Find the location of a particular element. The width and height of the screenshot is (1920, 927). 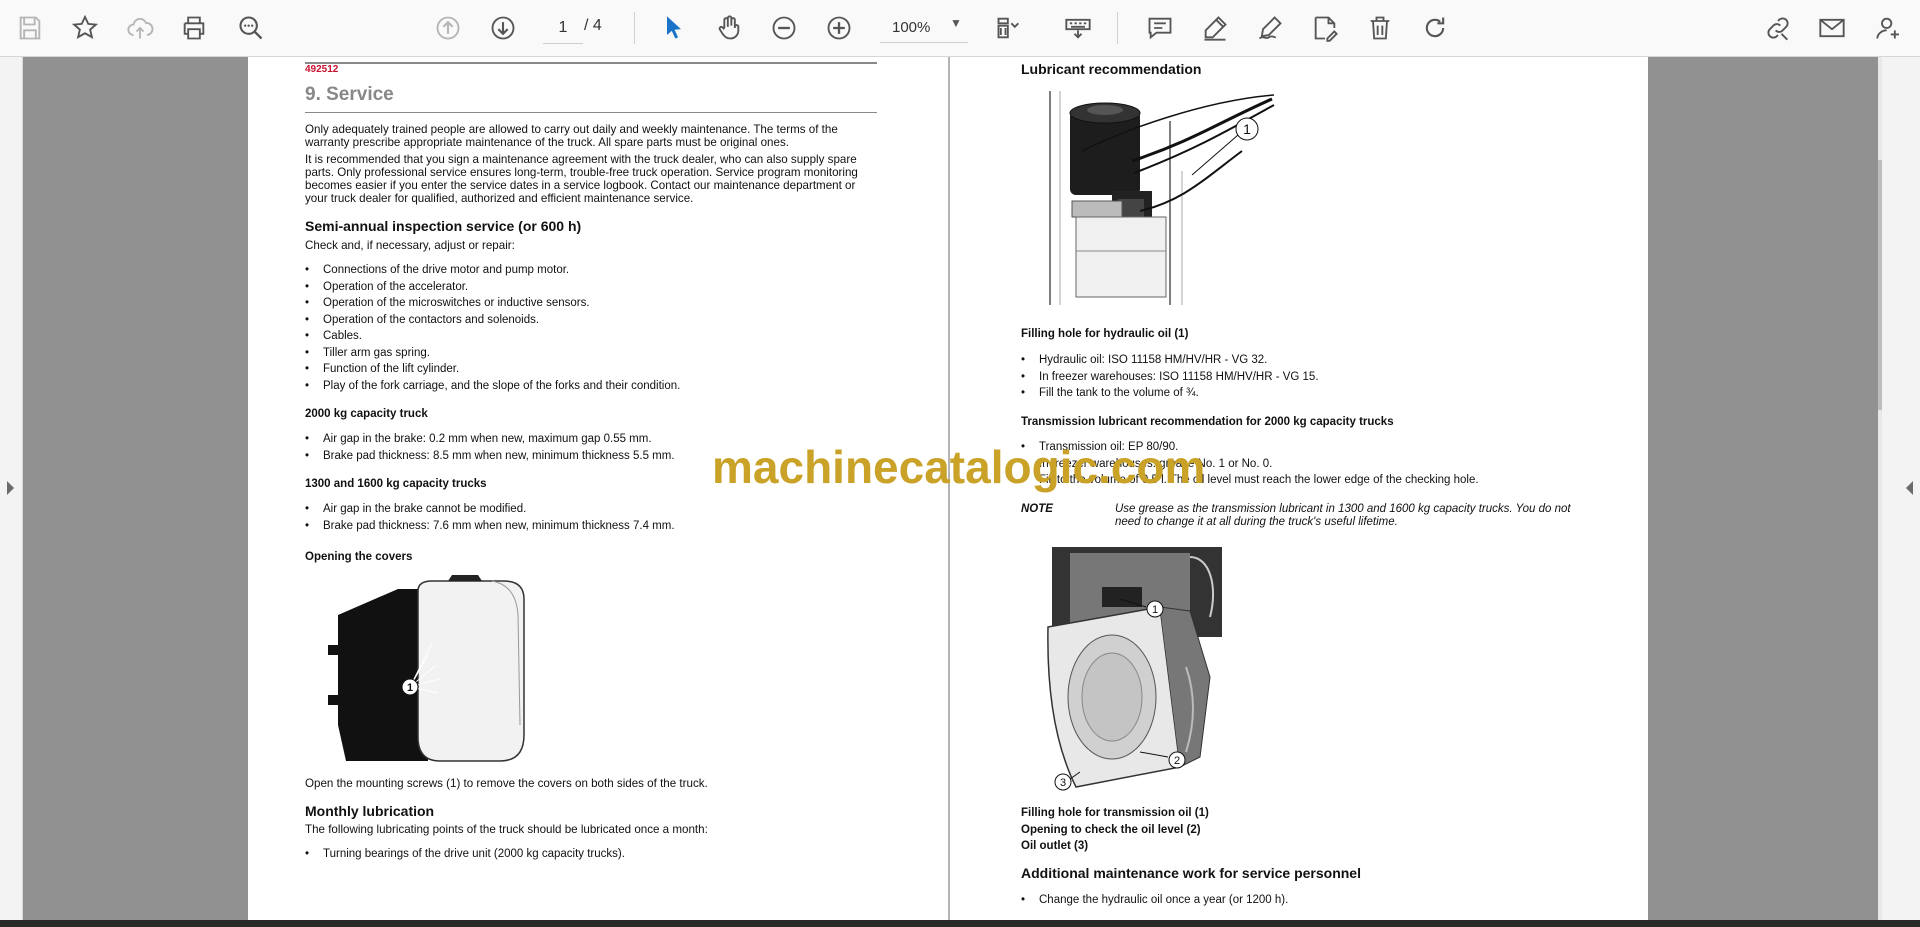

add-user-icon is located at coordinates (1889, 28).